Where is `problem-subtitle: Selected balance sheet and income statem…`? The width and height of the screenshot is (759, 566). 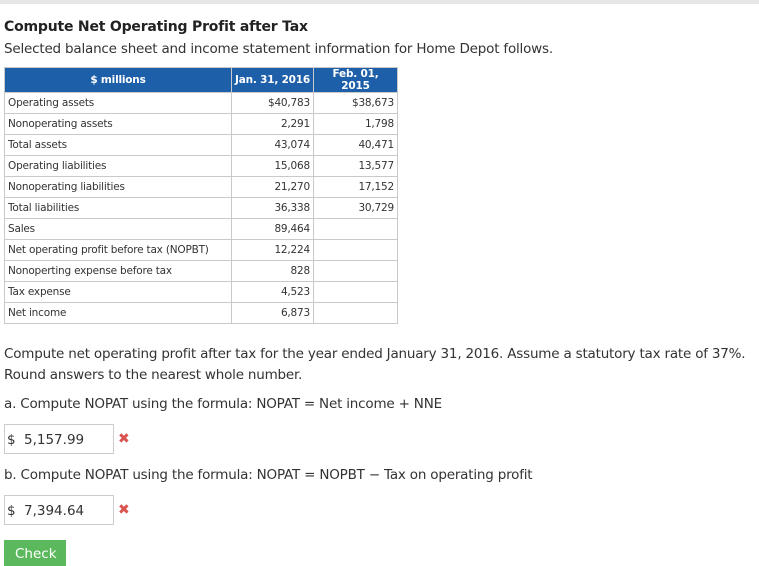
problem-subtitle: Selected balance sheet and income statem… is located at coordinates (278, 49).